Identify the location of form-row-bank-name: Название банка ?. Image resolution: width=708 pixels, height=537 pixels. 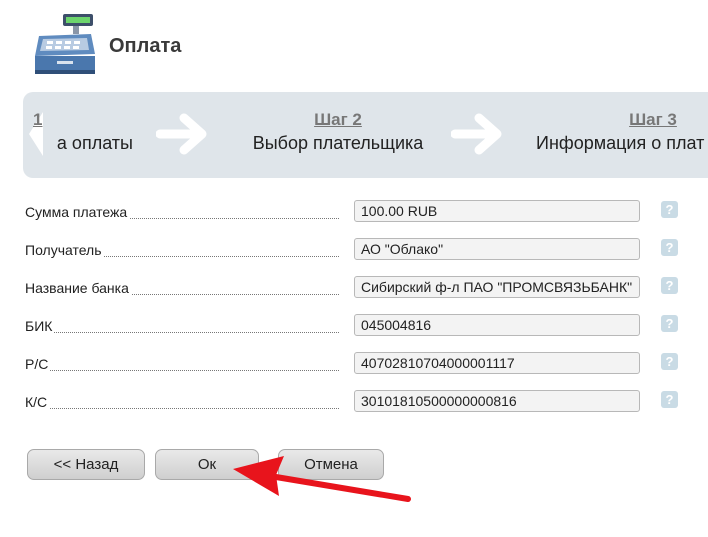
(354, 287).